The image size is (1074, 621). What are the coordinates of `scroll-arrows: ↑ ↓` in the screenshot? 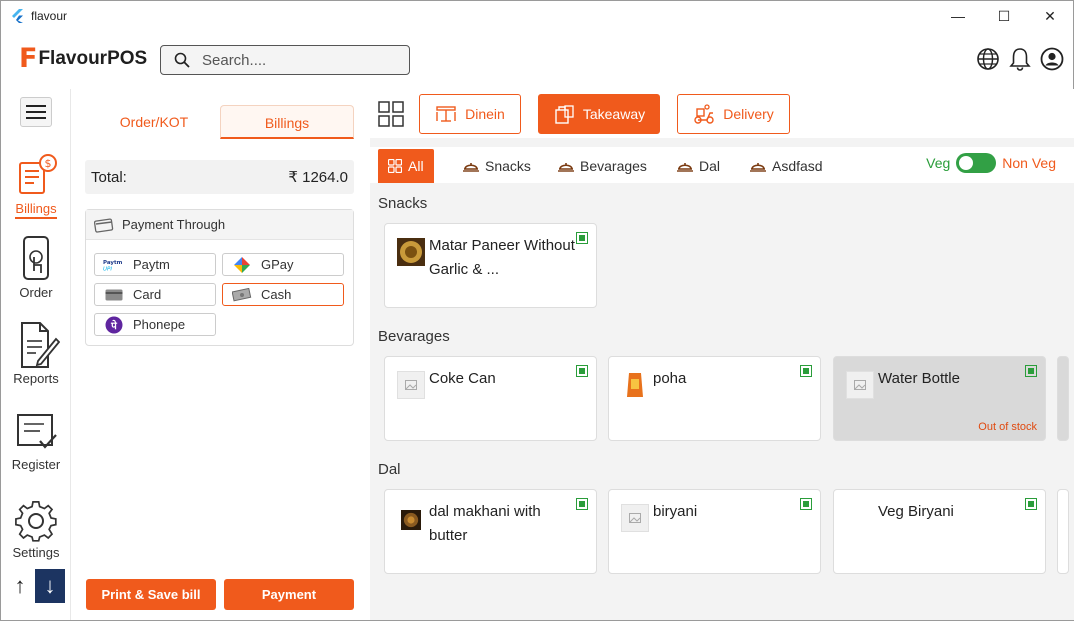 It's located at (35, 586).